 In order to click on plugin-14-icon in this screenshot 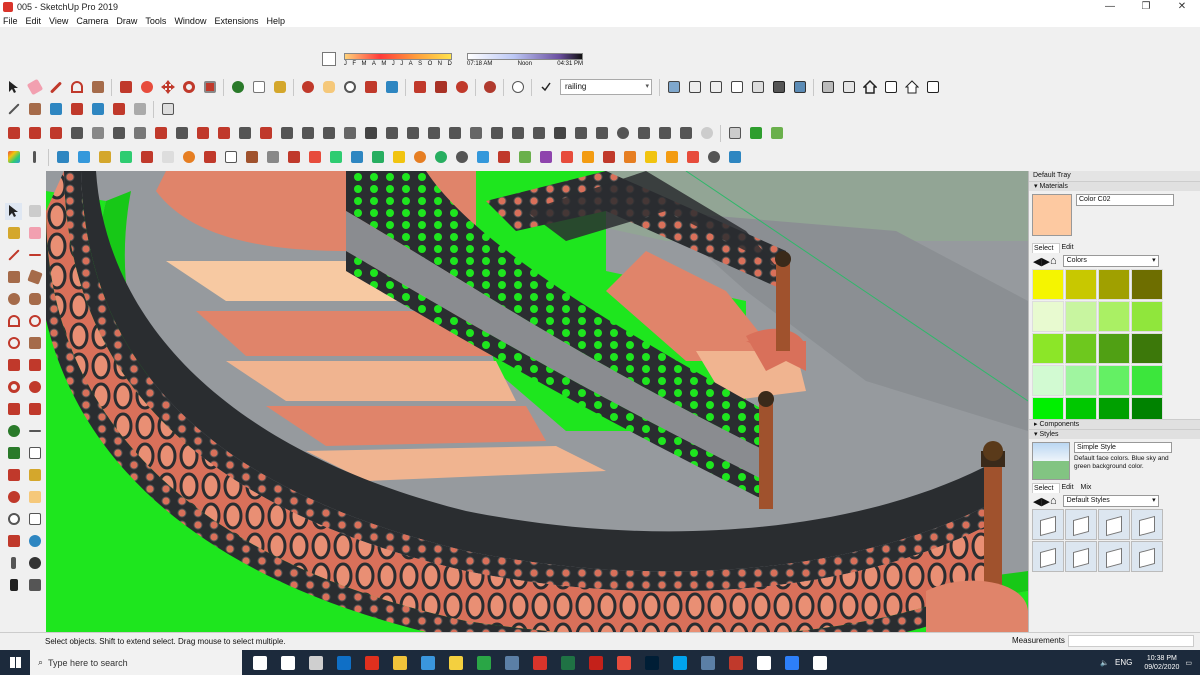, I will do `click(335, 157)`.